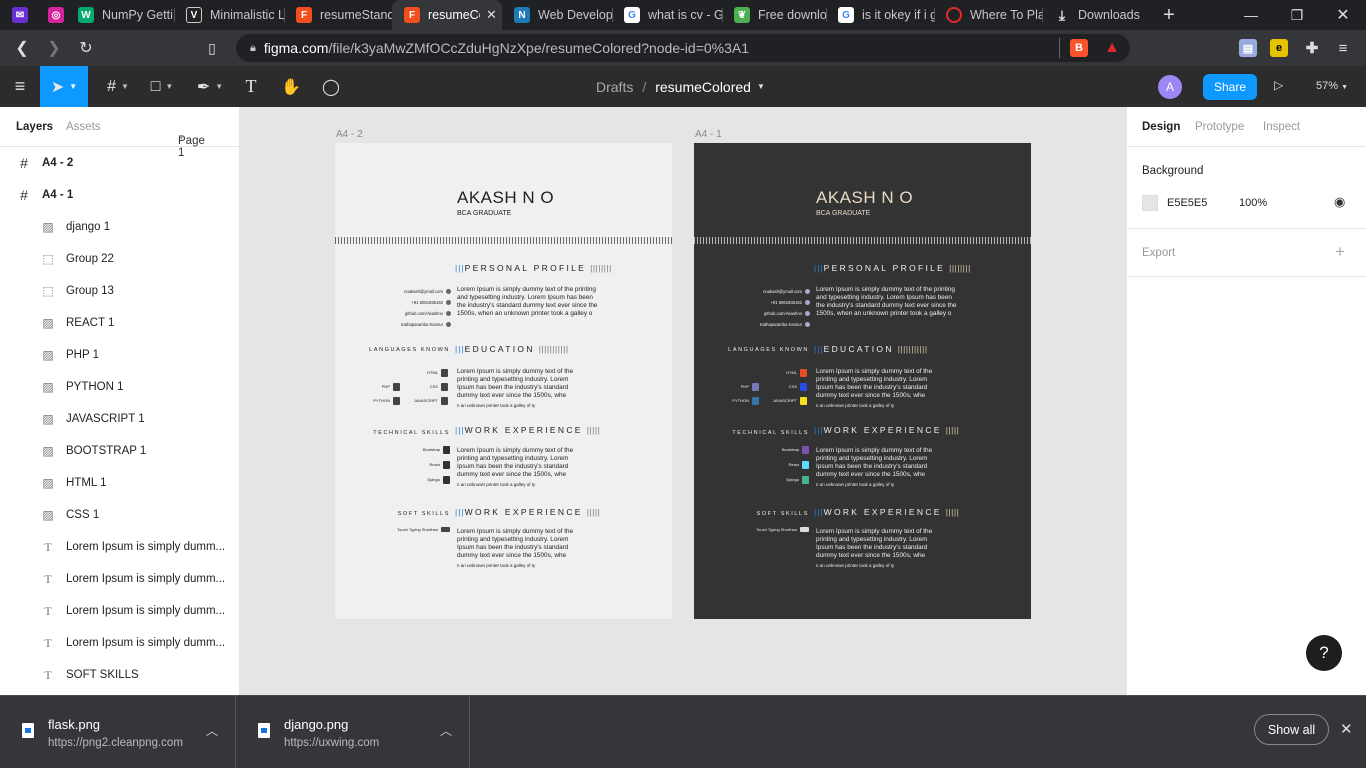 The height and width of the screenshot is (768, 1366). I want to click on eye-icon: ◉, so click(1339, 202).